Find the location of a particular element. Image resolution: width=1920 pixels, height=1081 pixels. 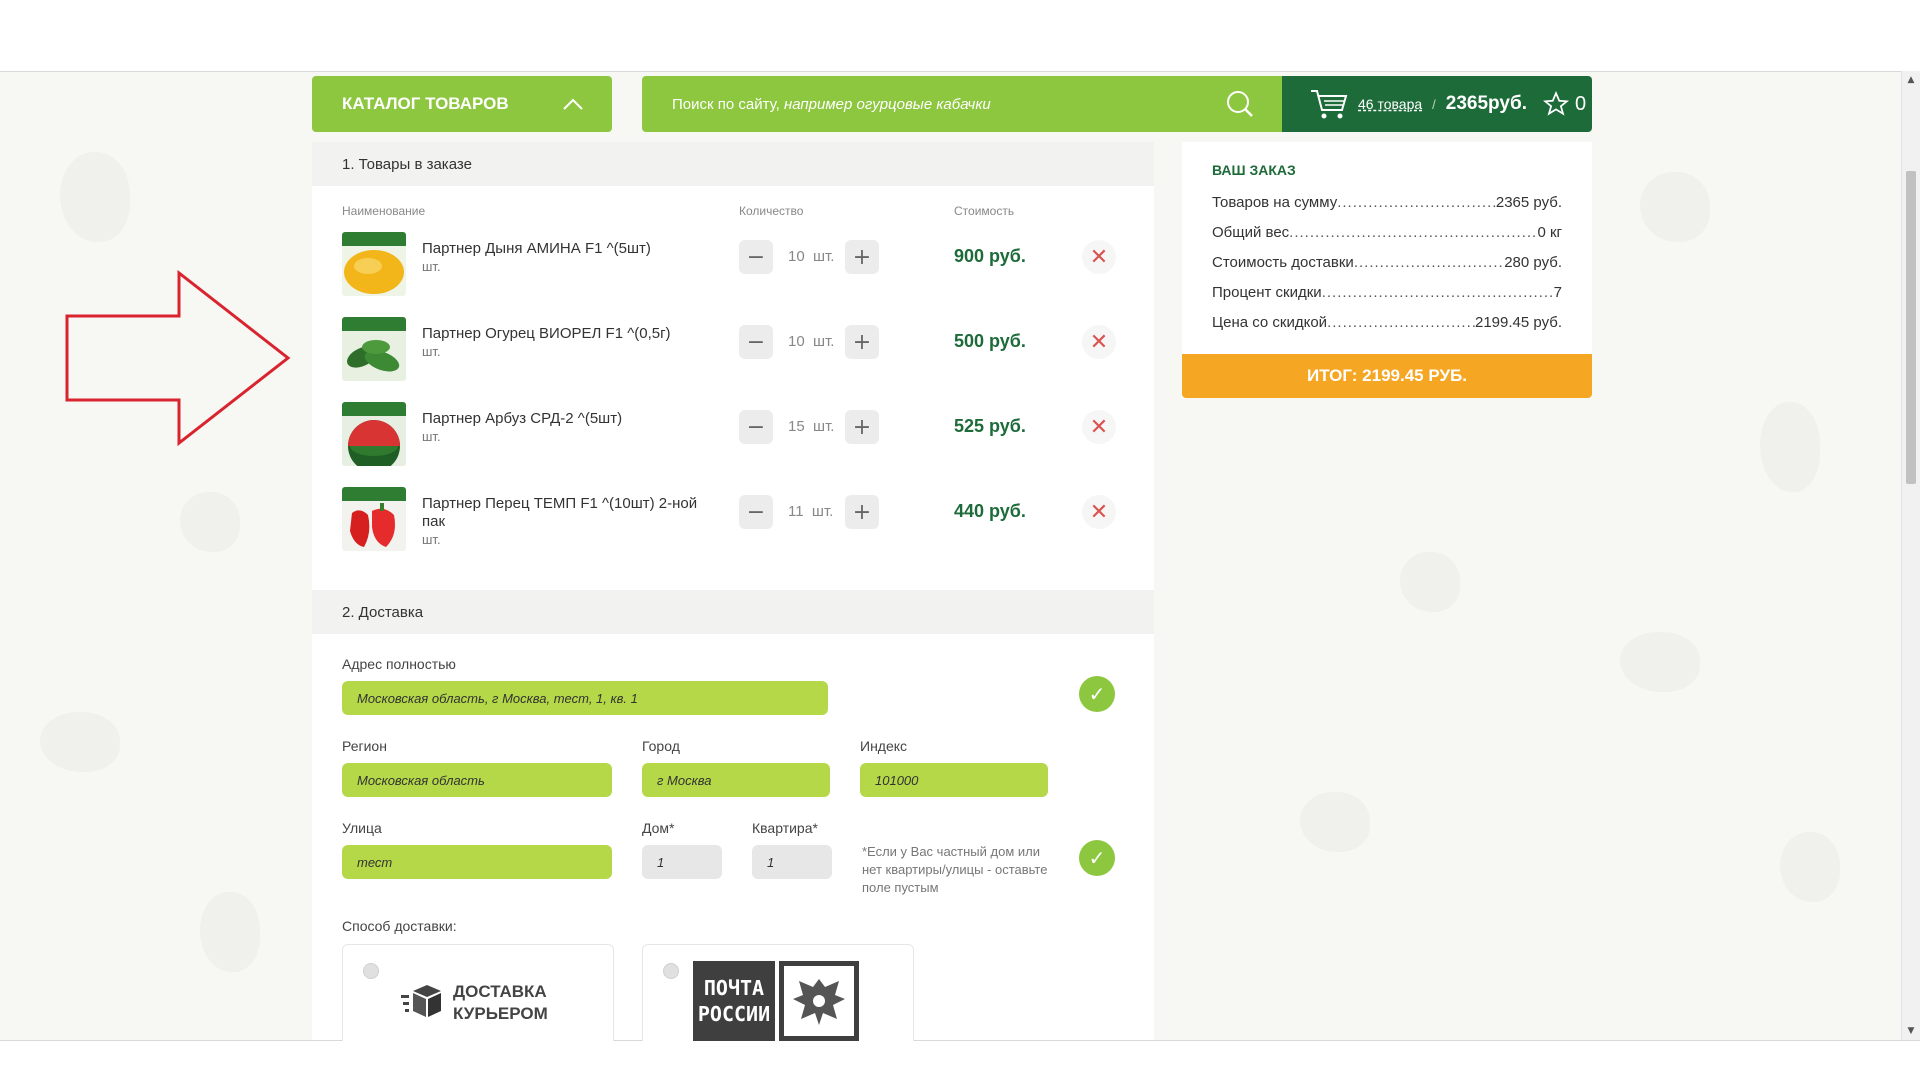

box-icon is located at coordinates (421, 1001).